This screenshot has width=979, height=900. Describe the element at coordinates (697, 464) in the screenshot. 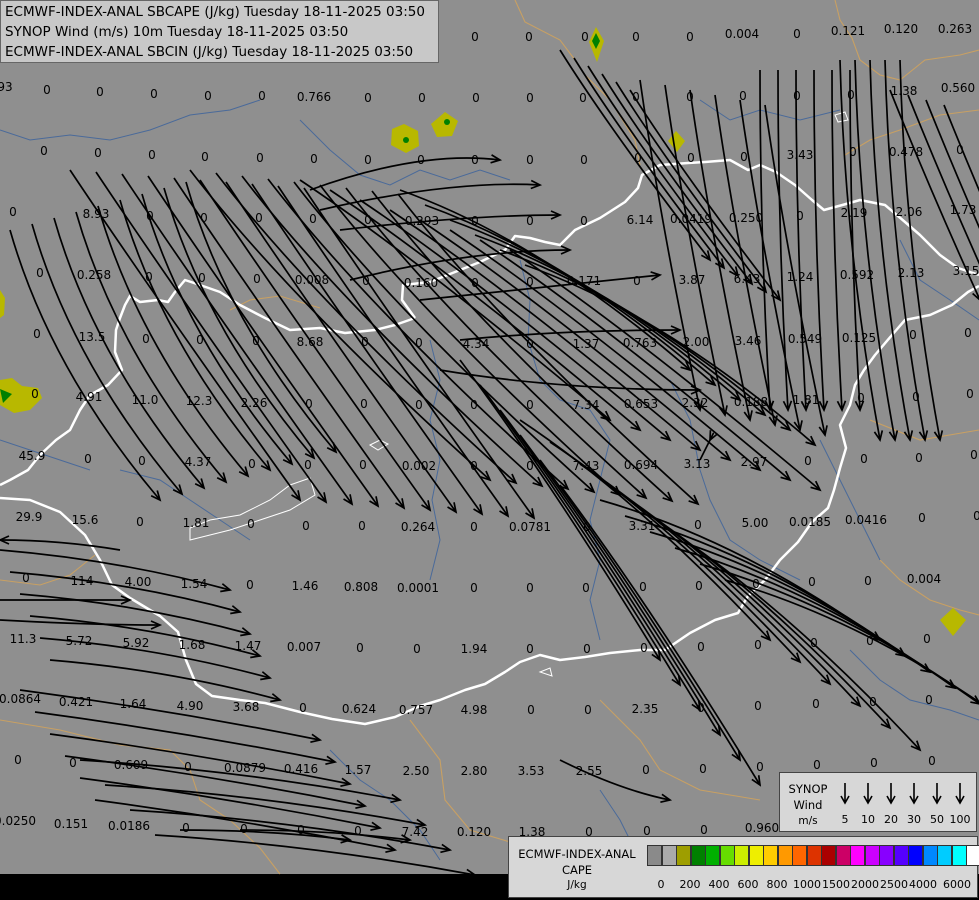

I see `grid-value: 3.13` at that location.